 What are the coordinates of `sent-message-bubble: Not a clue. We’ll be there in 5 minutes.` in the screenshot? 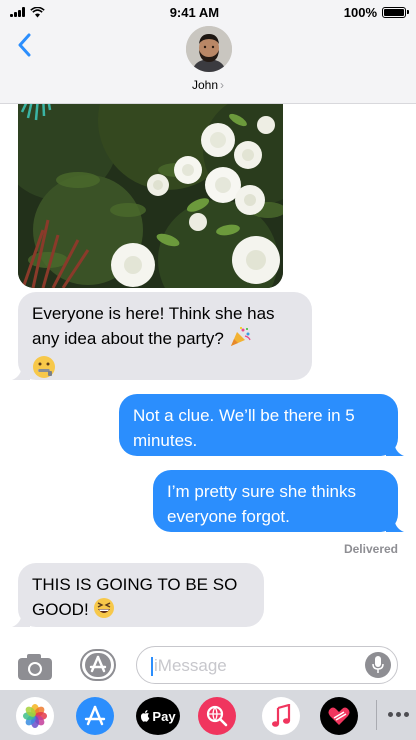 It's located at (261, 425).